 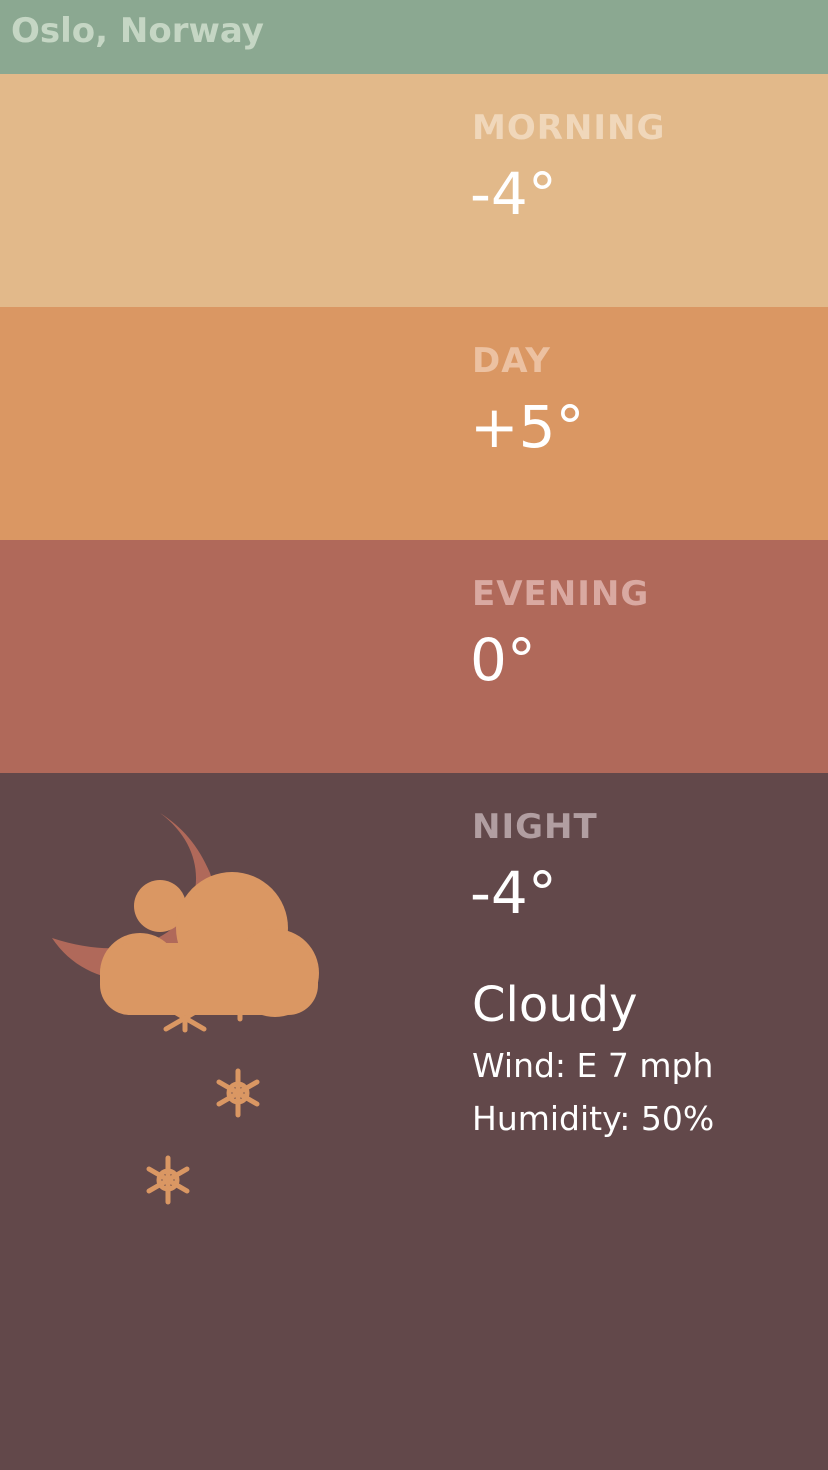 I want to click on wind-info: Wind: E 7 mph, so click(x=593, y=1065).